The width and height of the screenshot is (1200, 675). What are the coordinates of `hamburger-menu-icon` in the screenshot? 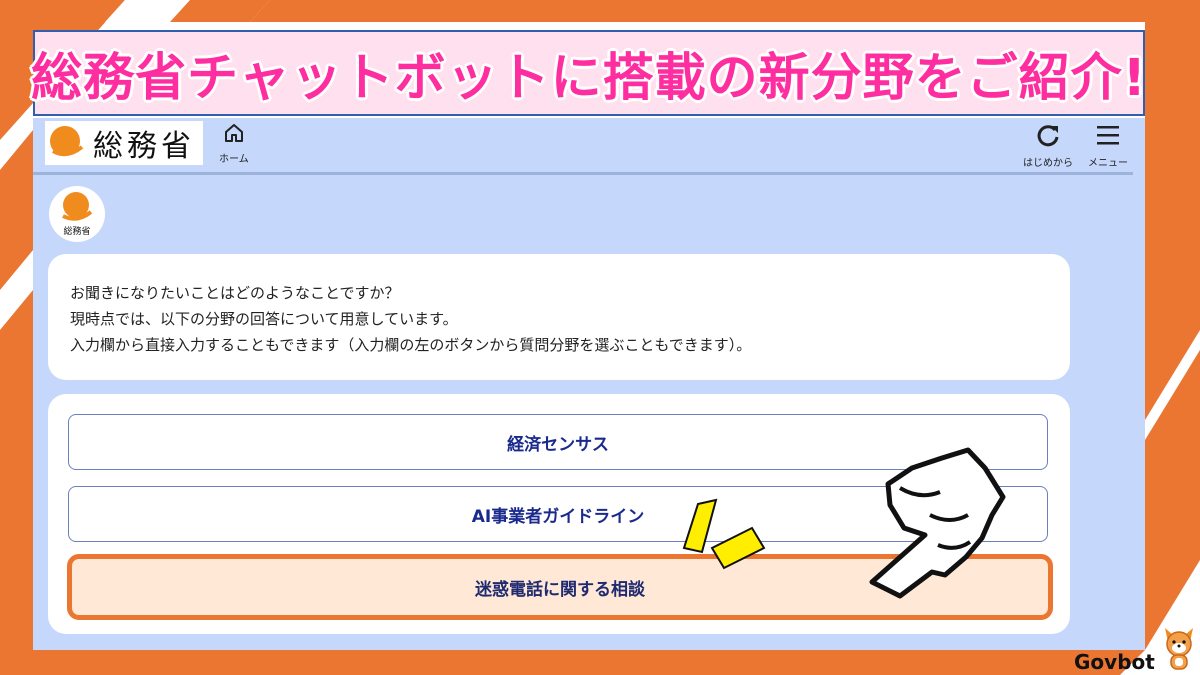 It's located at (1108, 135).